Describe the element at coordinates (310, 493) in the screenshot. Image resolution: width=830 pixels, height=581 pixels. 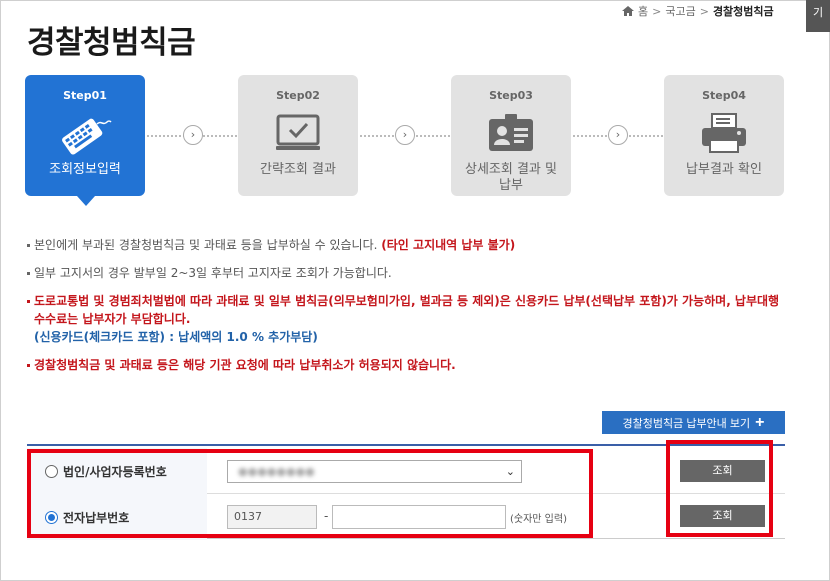
I see `highlight-box-inputs` at that location.